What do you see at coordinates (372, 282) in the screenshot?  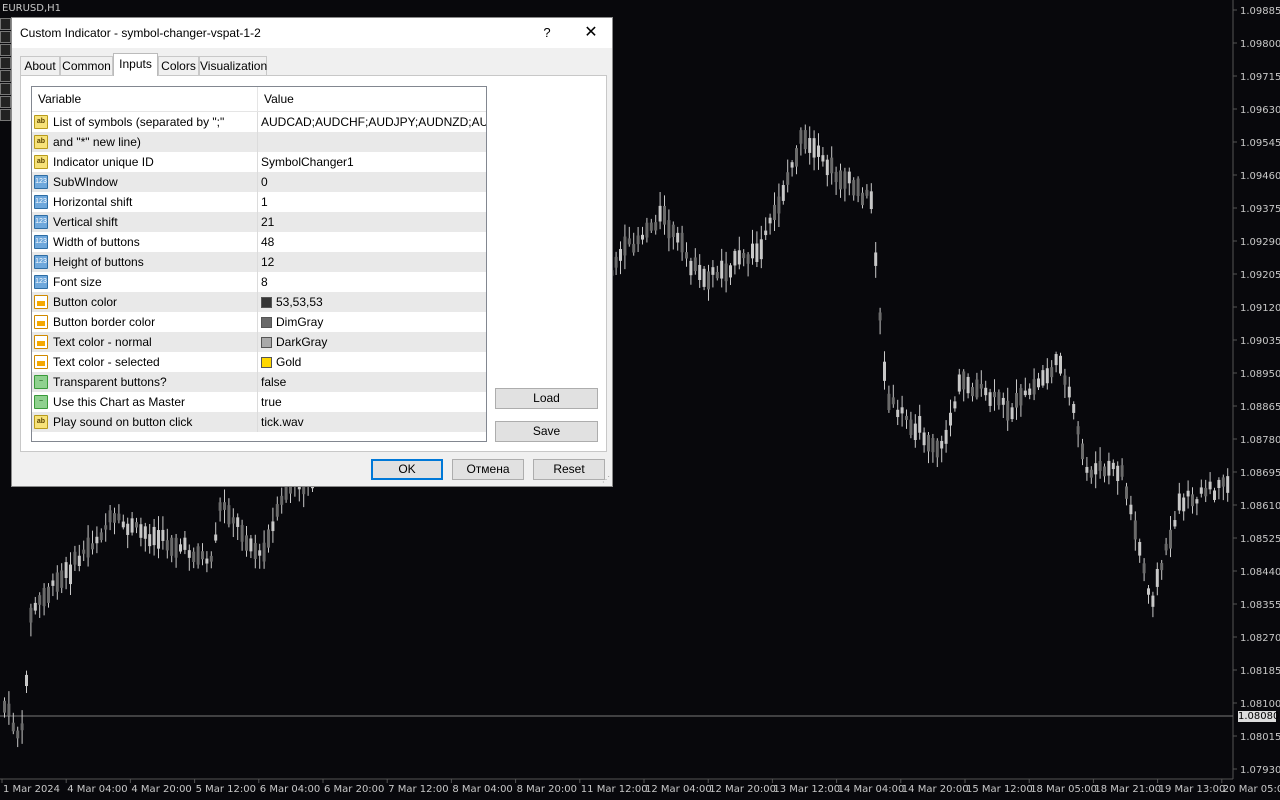 I see `value-cell: 8` at bounding box center [372, 282].